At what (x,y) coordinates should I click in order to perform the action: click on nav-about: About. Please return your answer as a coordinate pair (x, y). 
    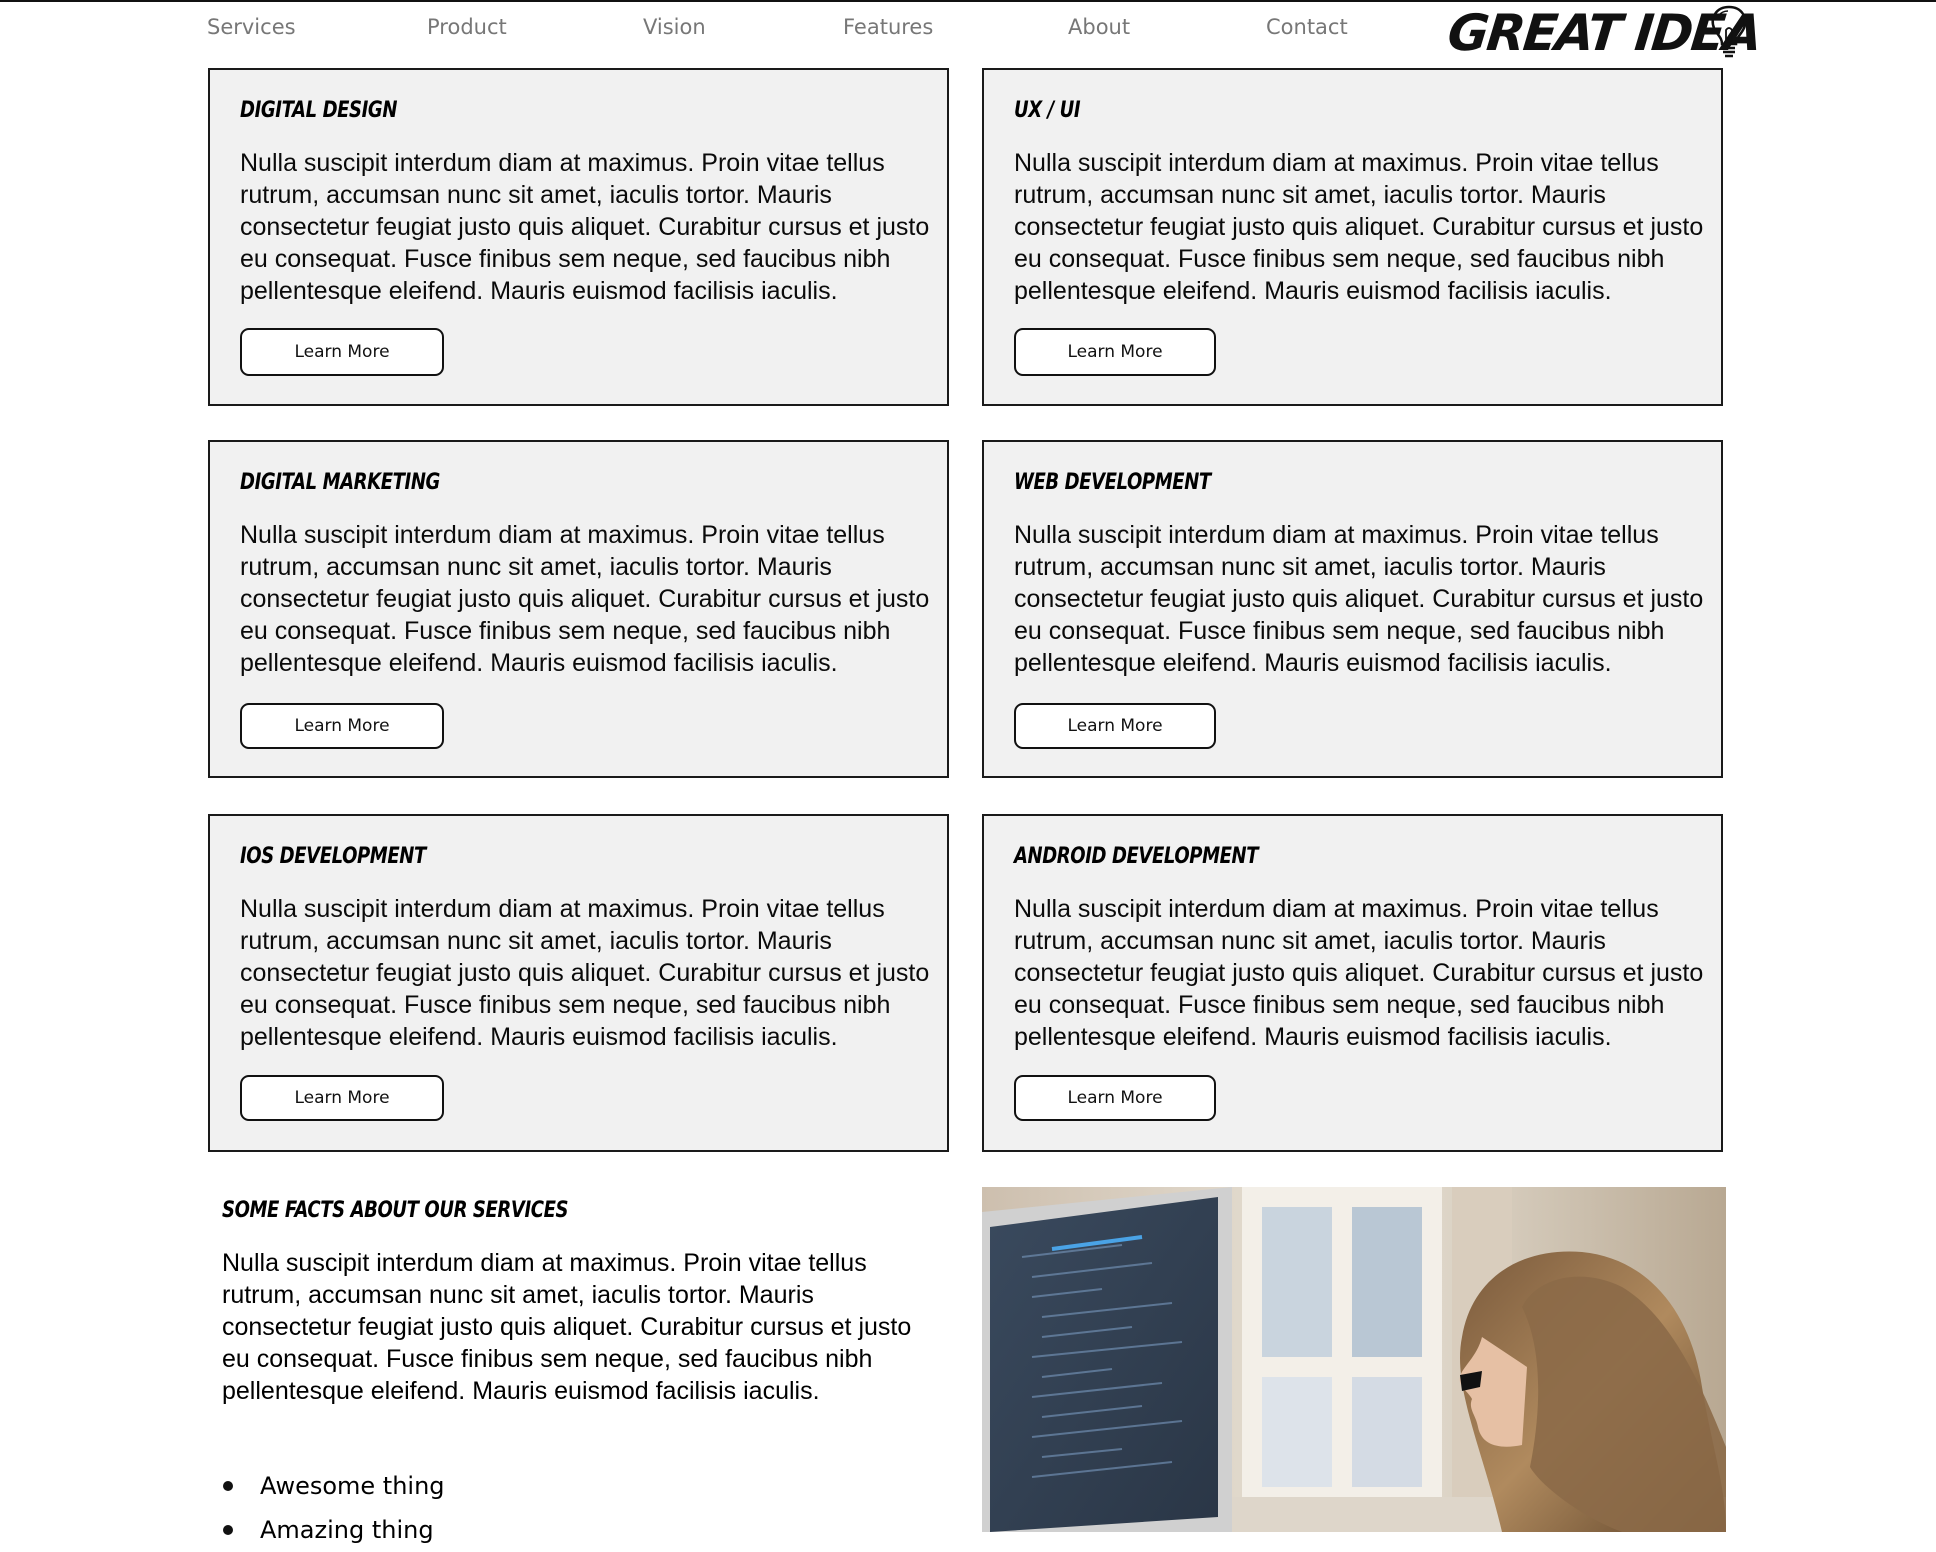
    Looking at the image, I should click on (1099, 27).